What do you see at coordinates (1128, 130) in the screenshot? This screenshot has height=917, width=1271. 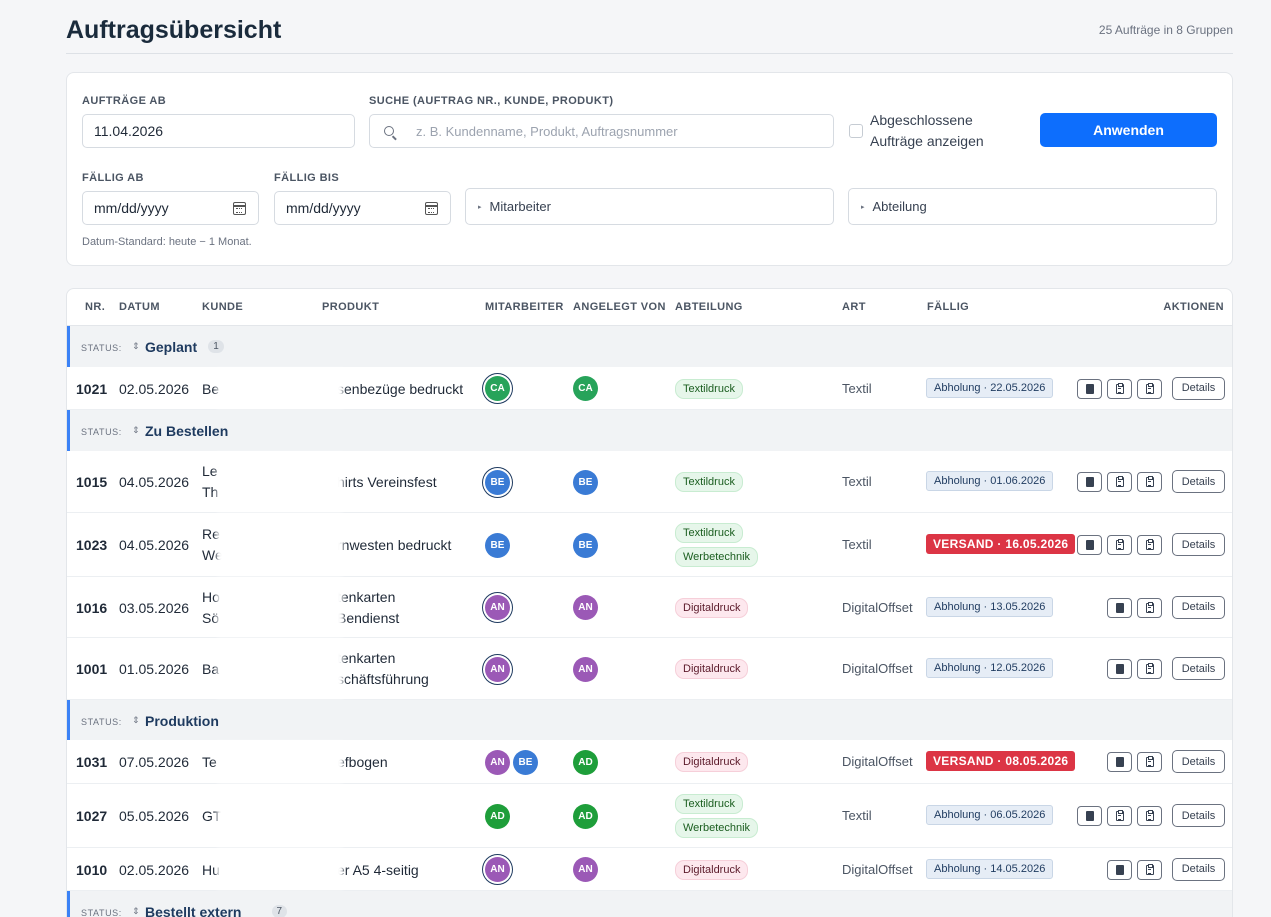 I see `apply-button: Anwenden` at bounding box center [1128, 130].